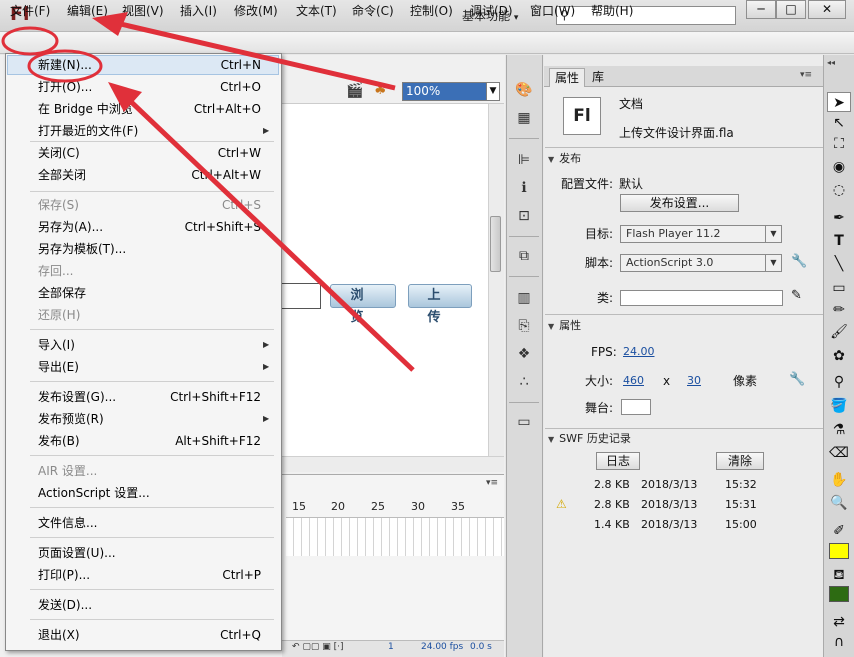 Image resolution: width=854 pixels, height=657 pixels. What do you see at coordinates (839, 356) in the screenshot?
I see `deco-tool-icon: ✿` at bounding box center [839, 356].